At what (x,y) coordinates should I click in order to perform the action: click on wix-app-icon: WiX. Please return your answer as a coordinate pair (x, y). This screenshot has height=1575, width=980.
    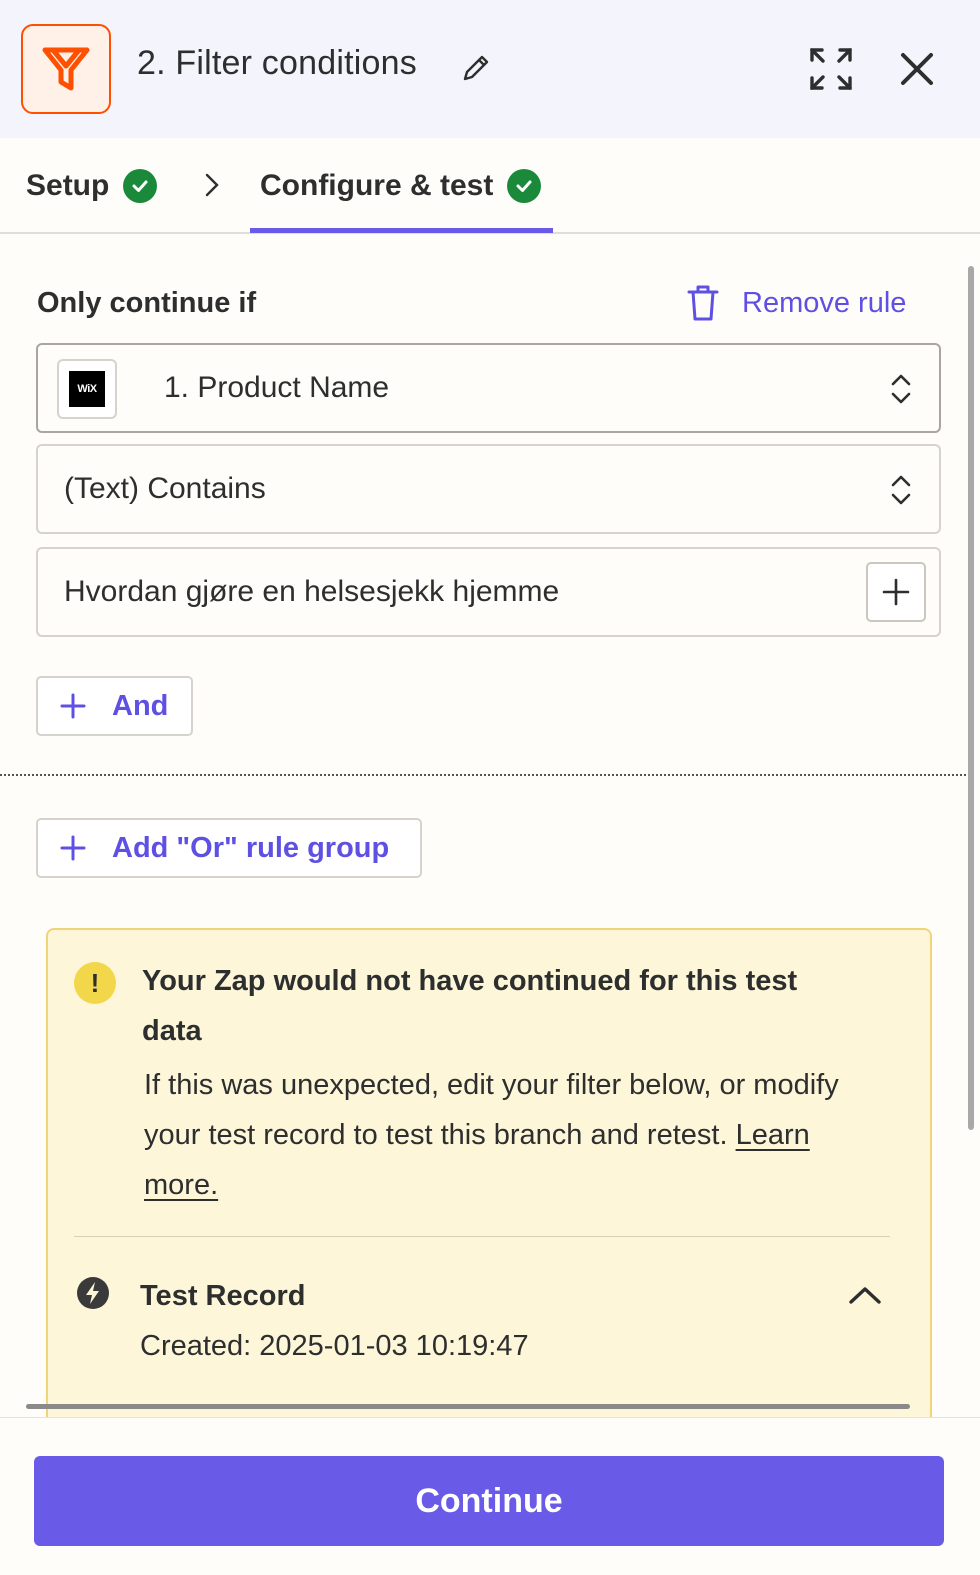
    Looking at the image, I should click on (87, 389).